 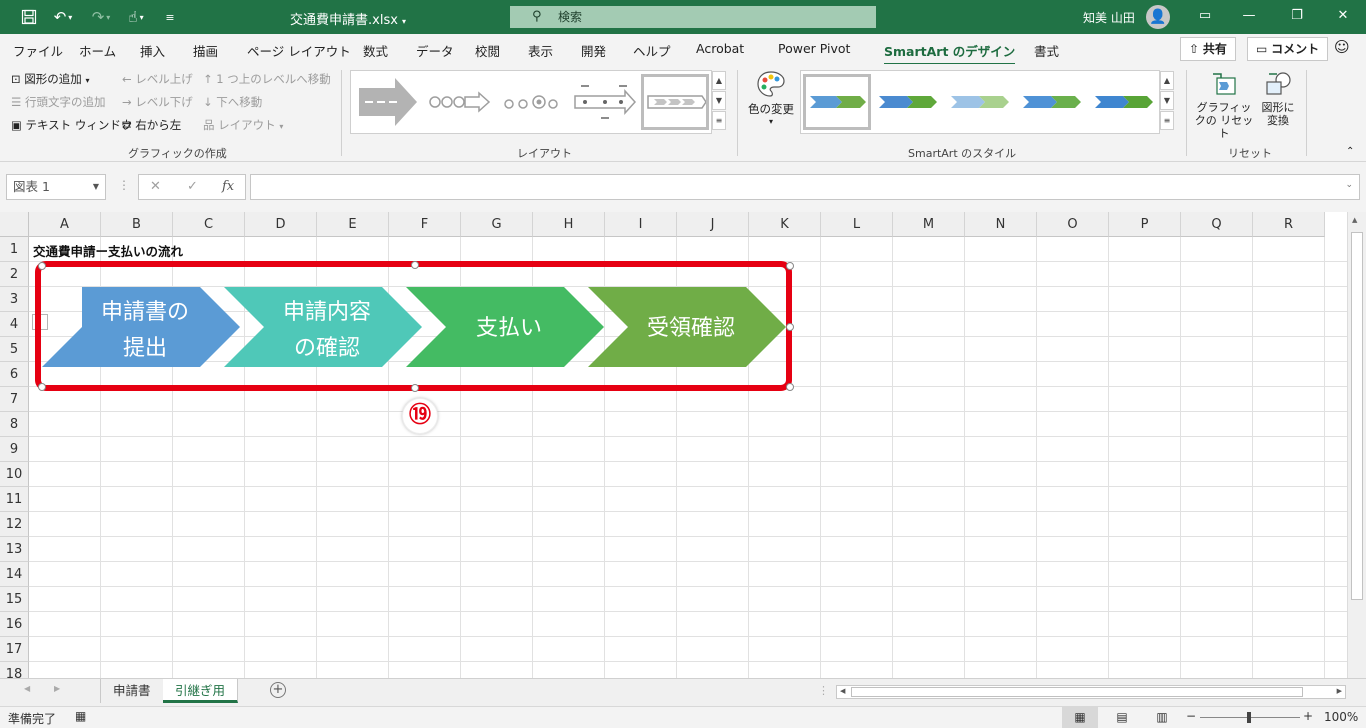 I want to click on tab-developer: 開発, so click(x=593, y=50).